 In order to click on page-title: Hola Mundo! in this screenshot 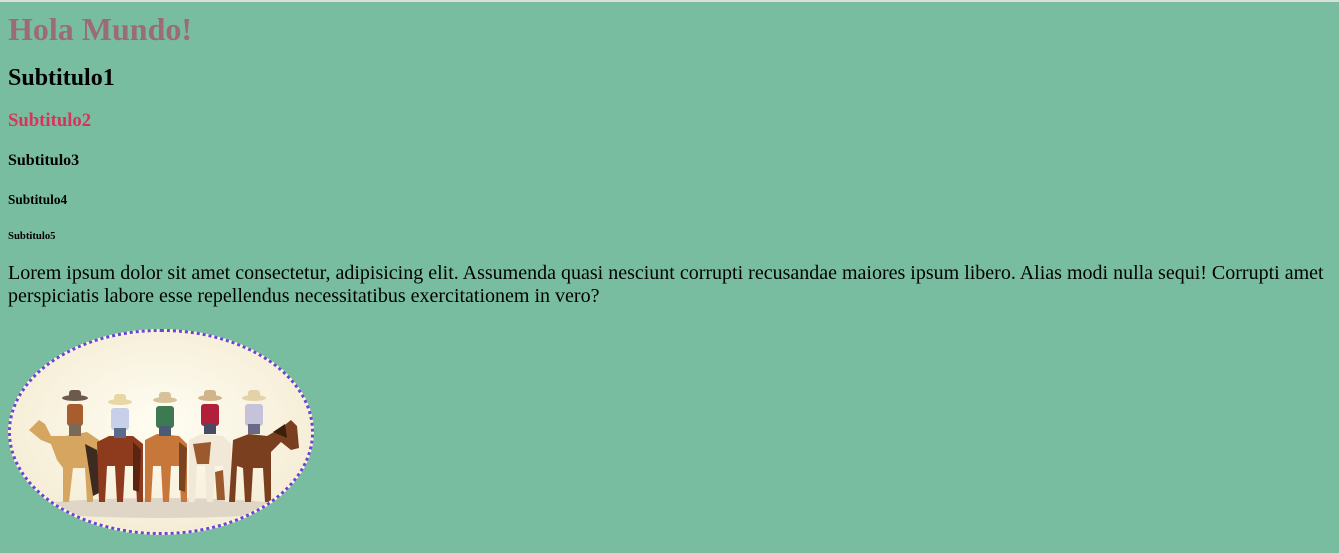, I will do `click(100, 29)`.